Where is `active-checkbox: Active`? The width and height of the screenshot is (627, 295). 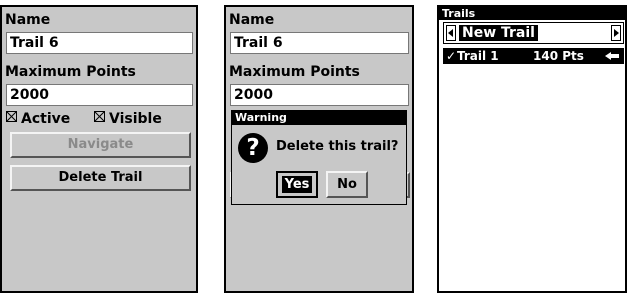 active-checkbox: Active is located at coordinates (38, 119).